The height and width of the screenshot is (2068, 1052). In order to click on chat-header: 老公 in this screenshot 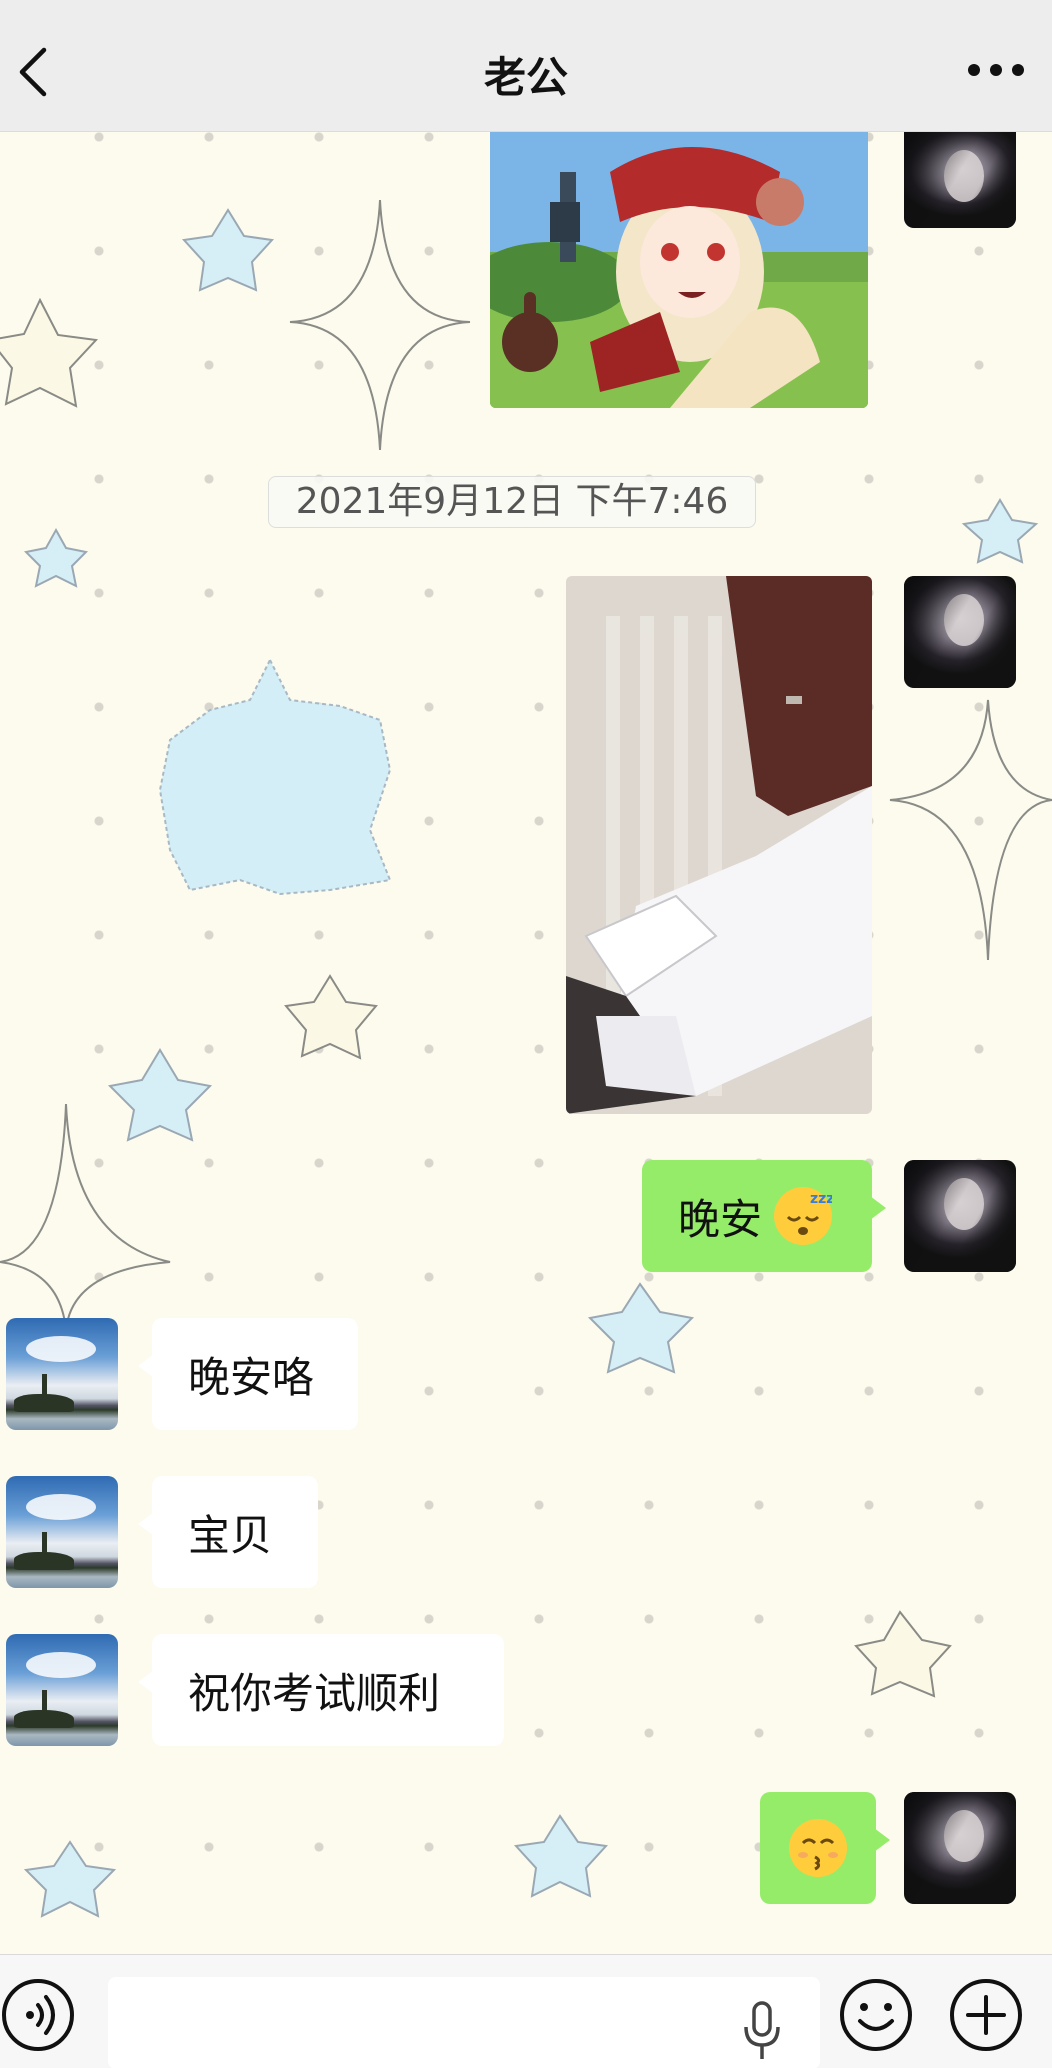, I will do `click(526, 66)`.